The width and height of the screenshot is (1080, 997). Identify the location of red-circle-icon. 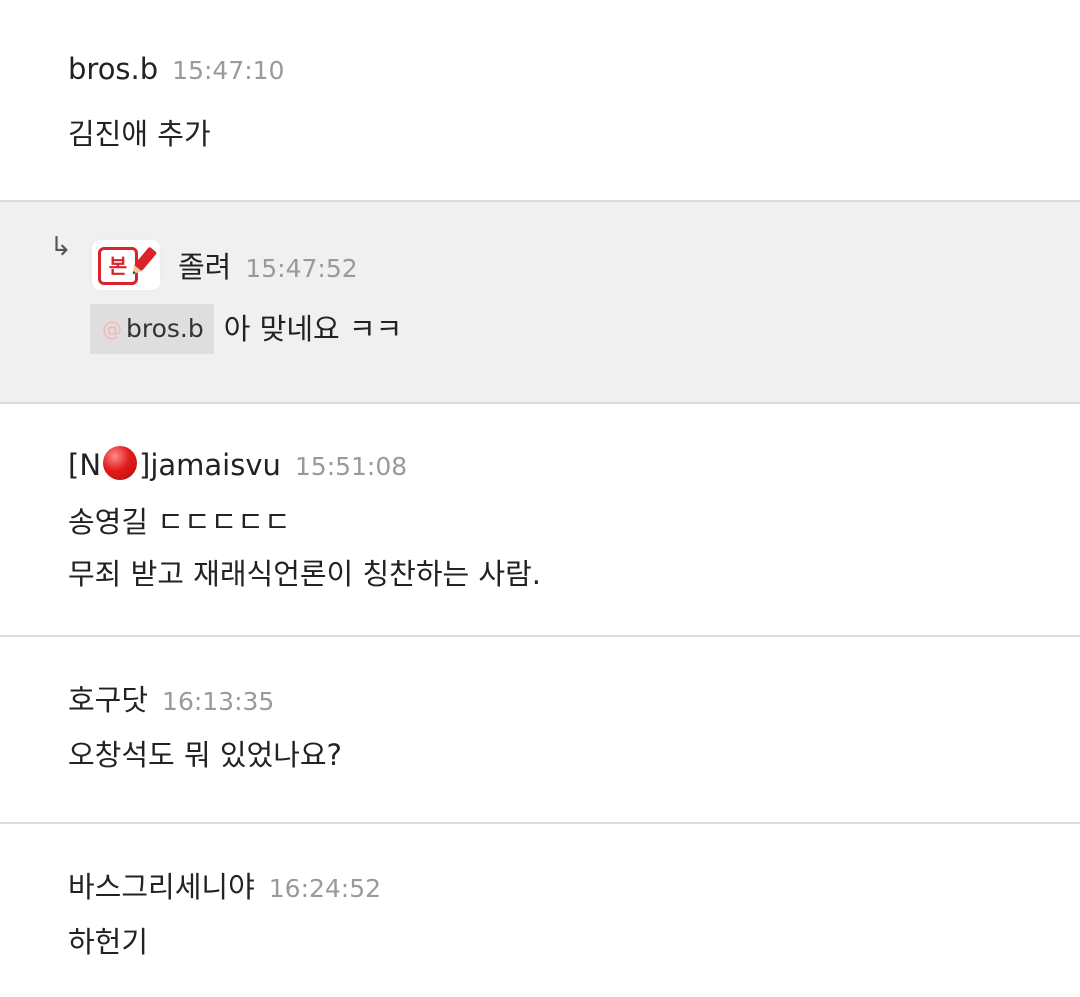
(120, 463).